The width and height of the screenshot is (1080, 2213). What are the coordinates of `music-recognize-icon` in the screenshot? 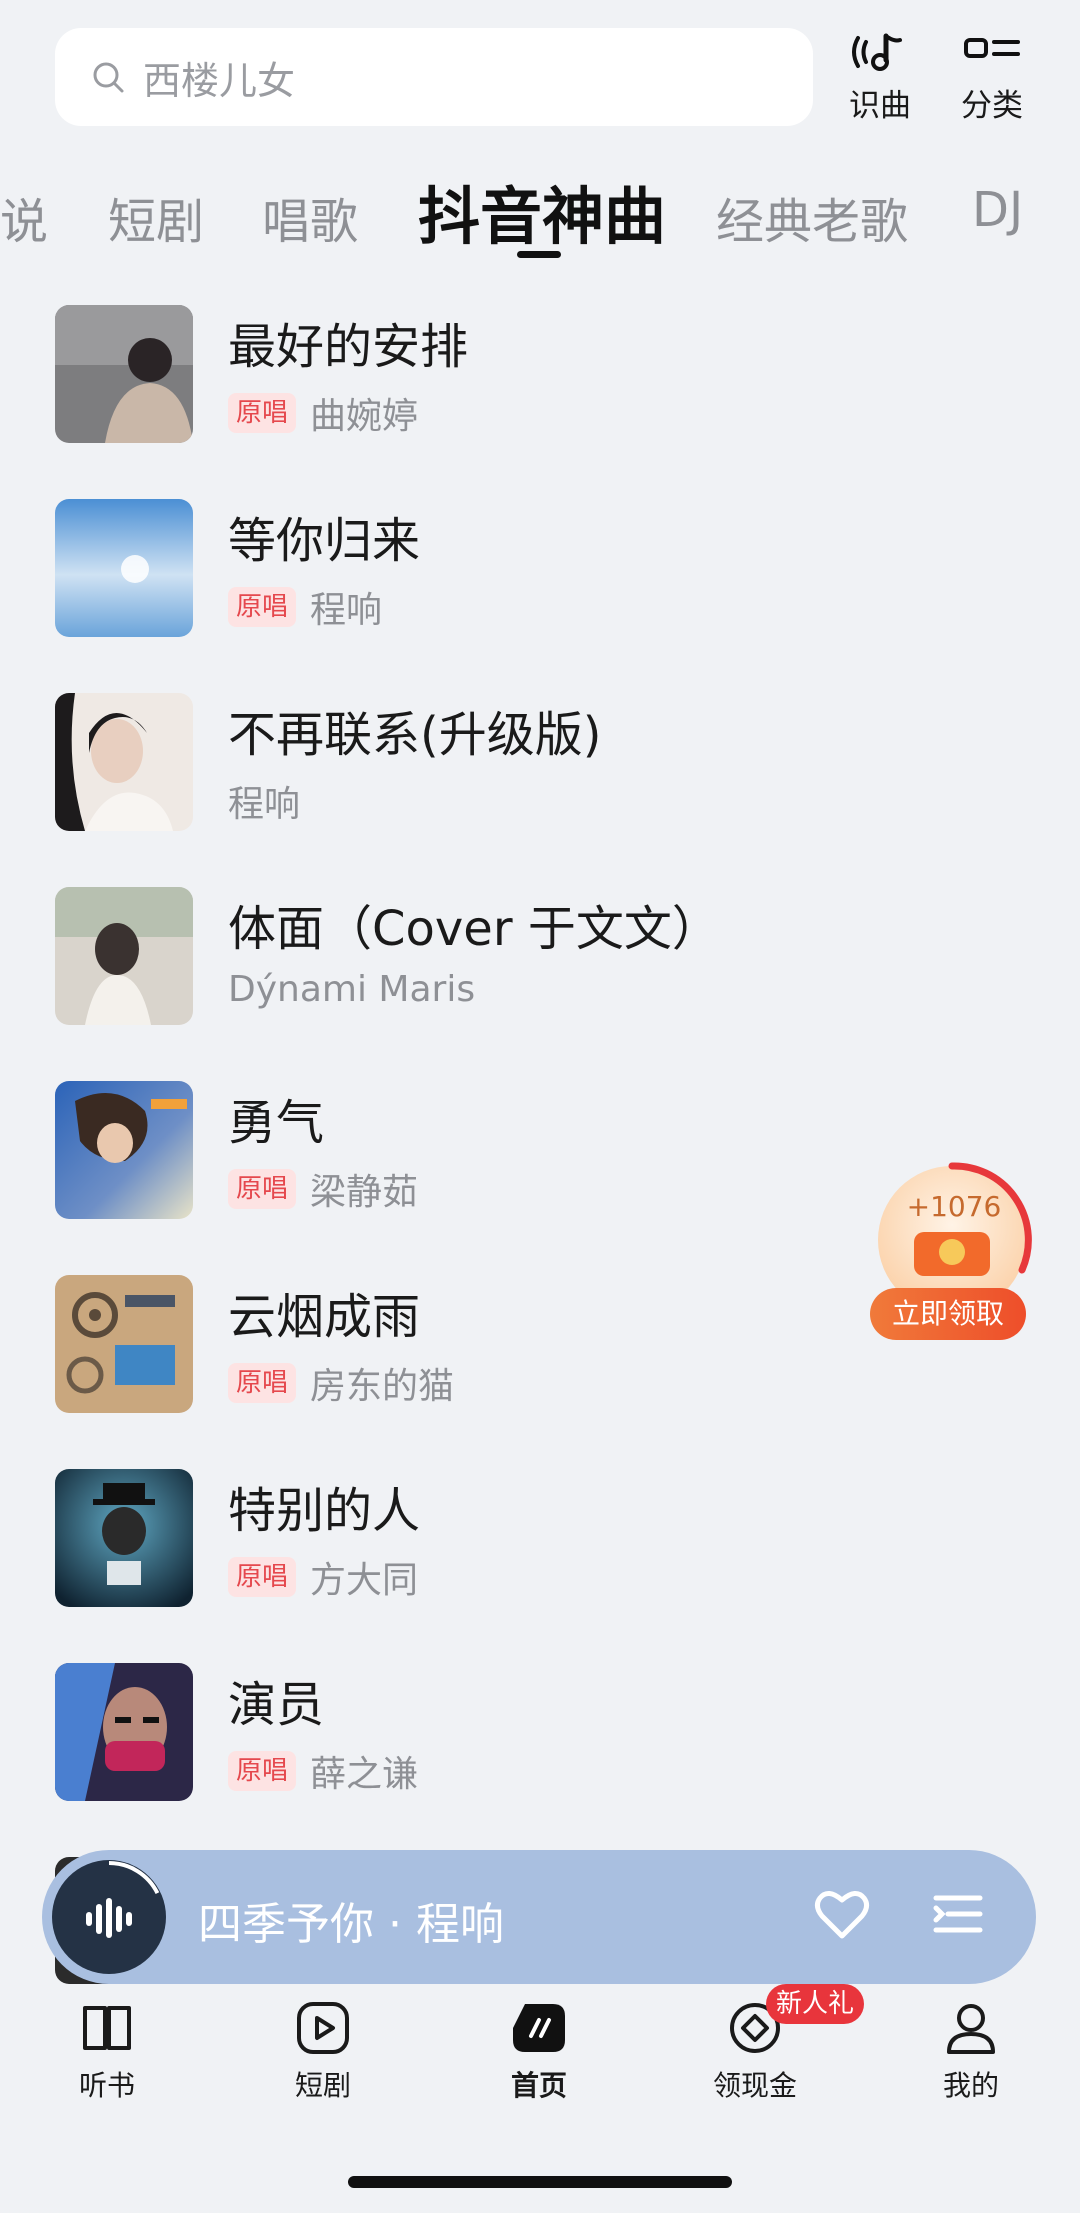 It's located at (877, 52).